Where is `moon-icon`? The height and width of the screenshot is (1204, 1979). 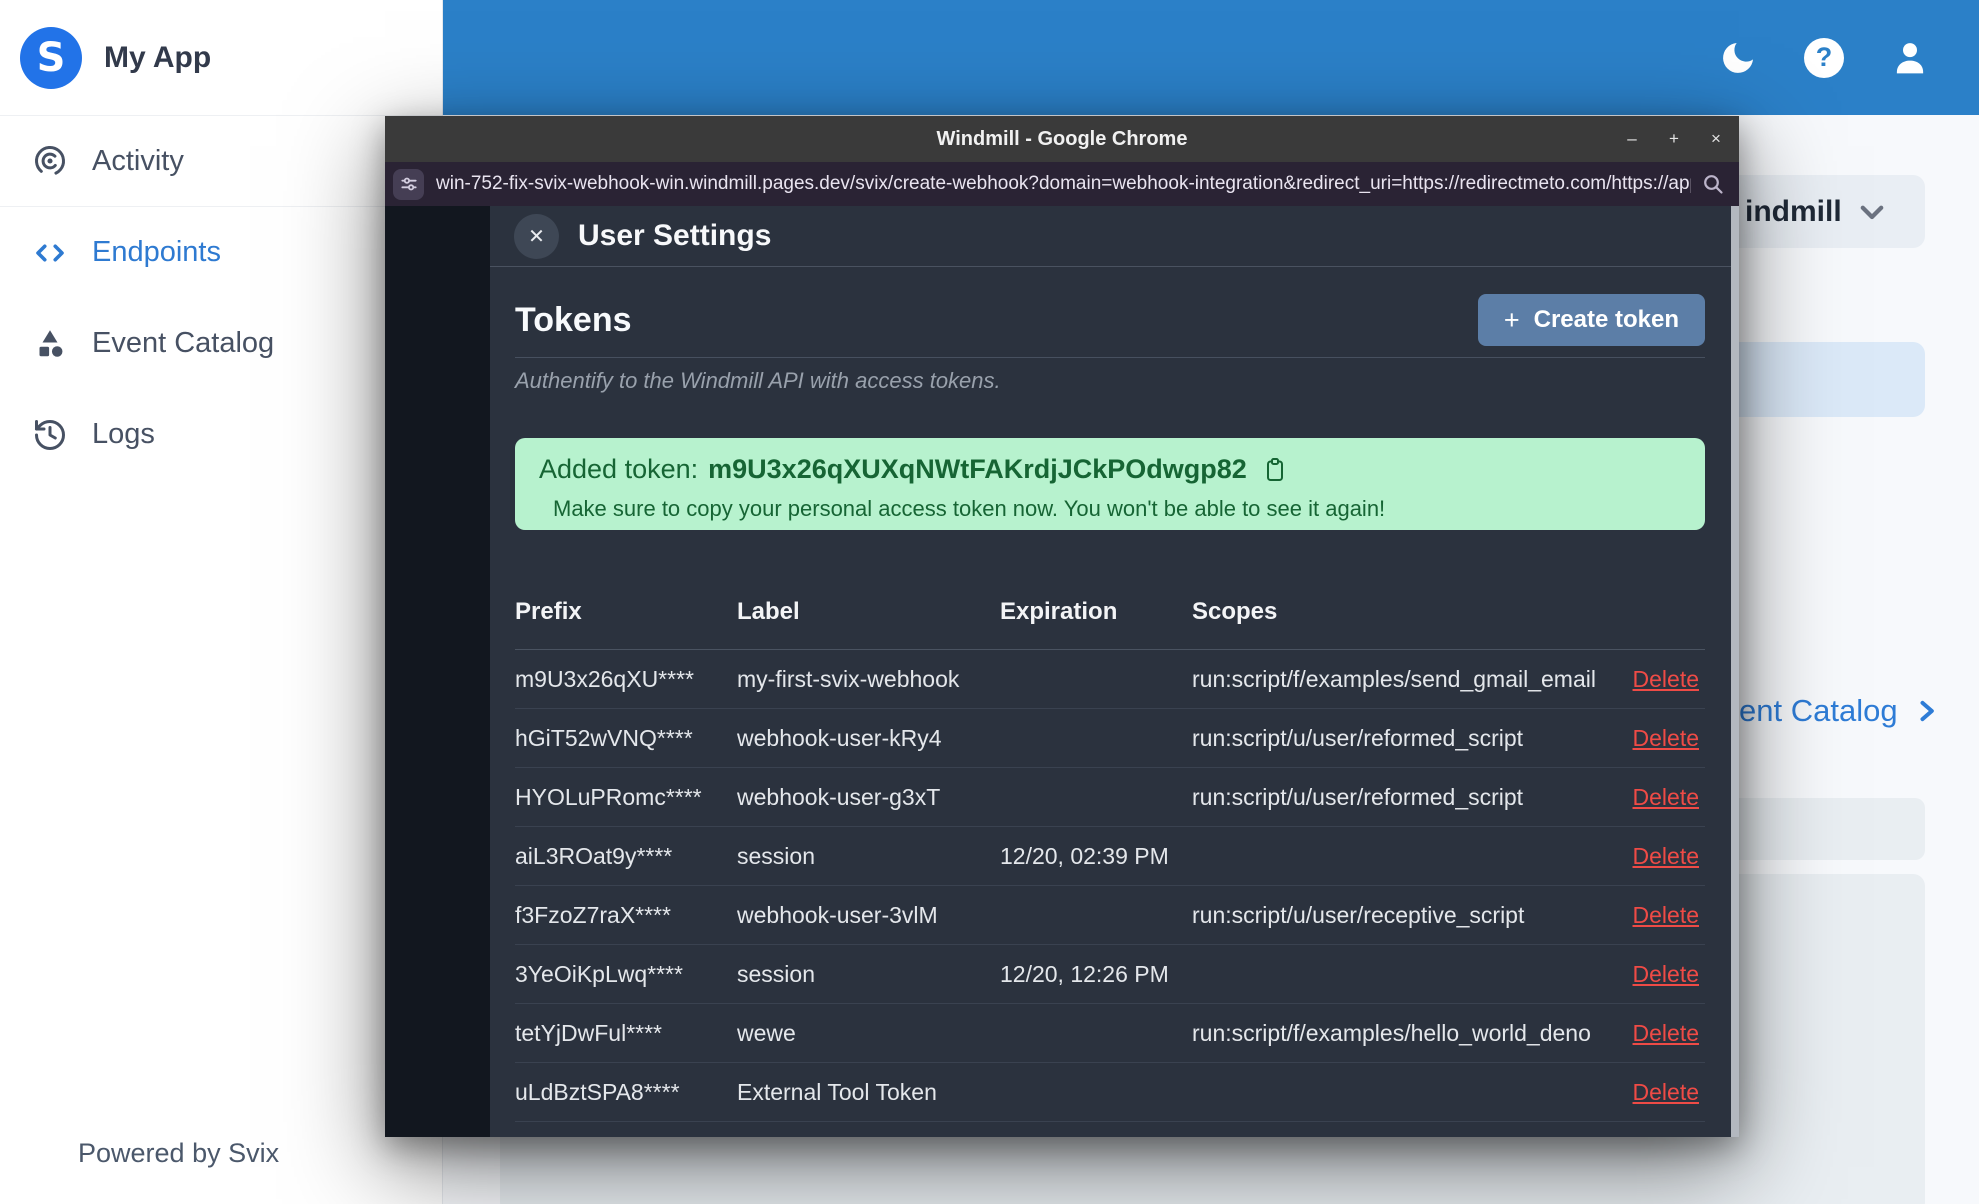
moon-icon is located at coordinates (1738, 57).